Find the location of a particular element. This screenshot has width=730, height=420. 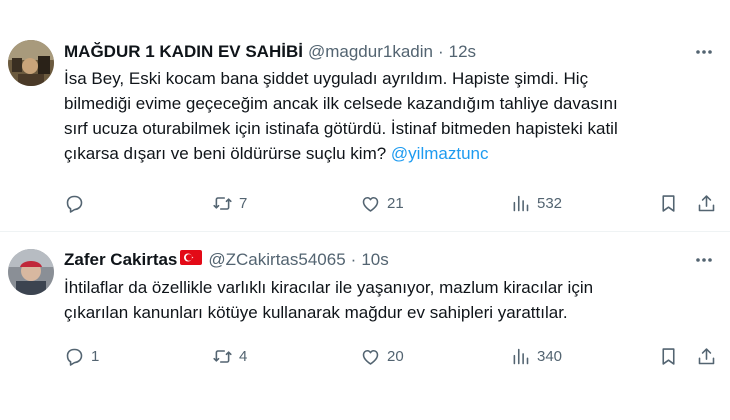

action-bar: 1 4 20 340 is located at coordinates (394, 356).